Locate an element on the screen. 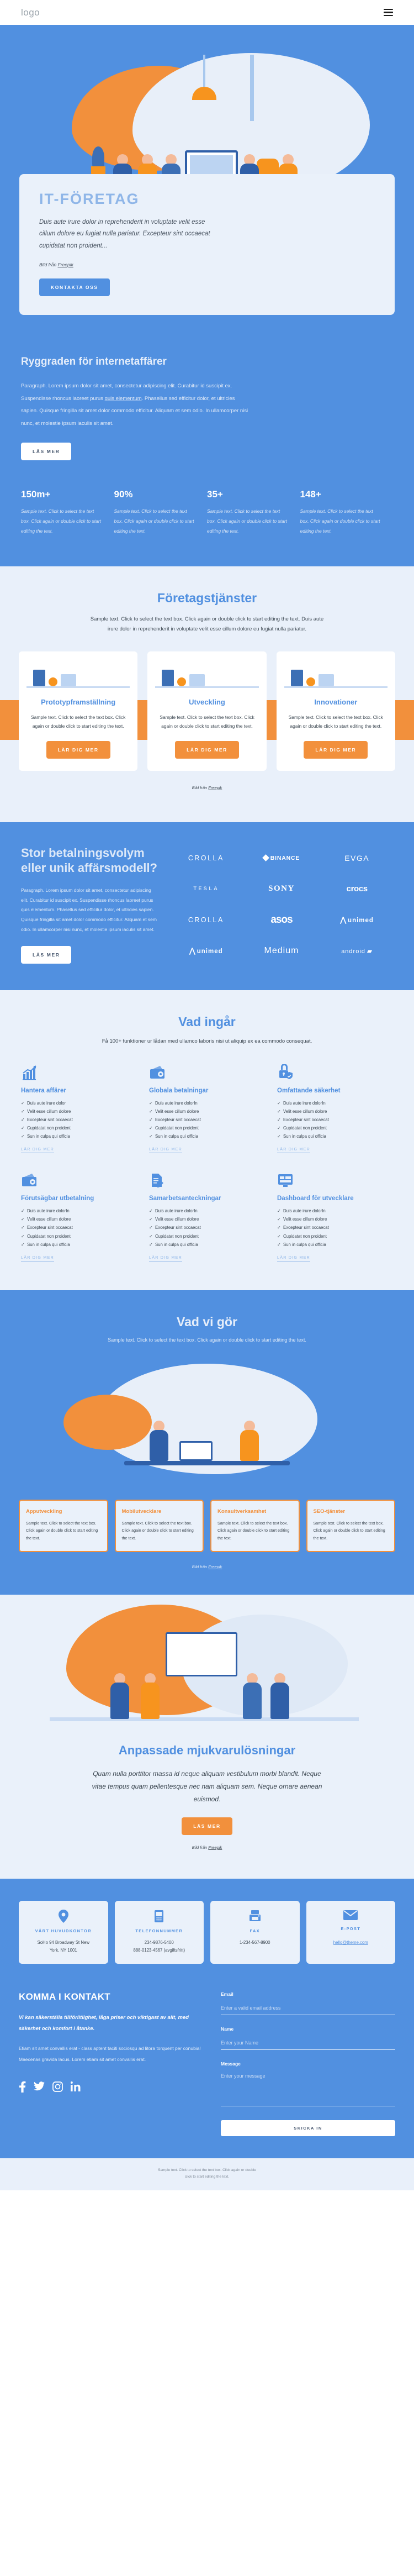 The image size is (414, 2576). feature-title: Dashboard för utvecklare is located at coordinates (315, 1198).